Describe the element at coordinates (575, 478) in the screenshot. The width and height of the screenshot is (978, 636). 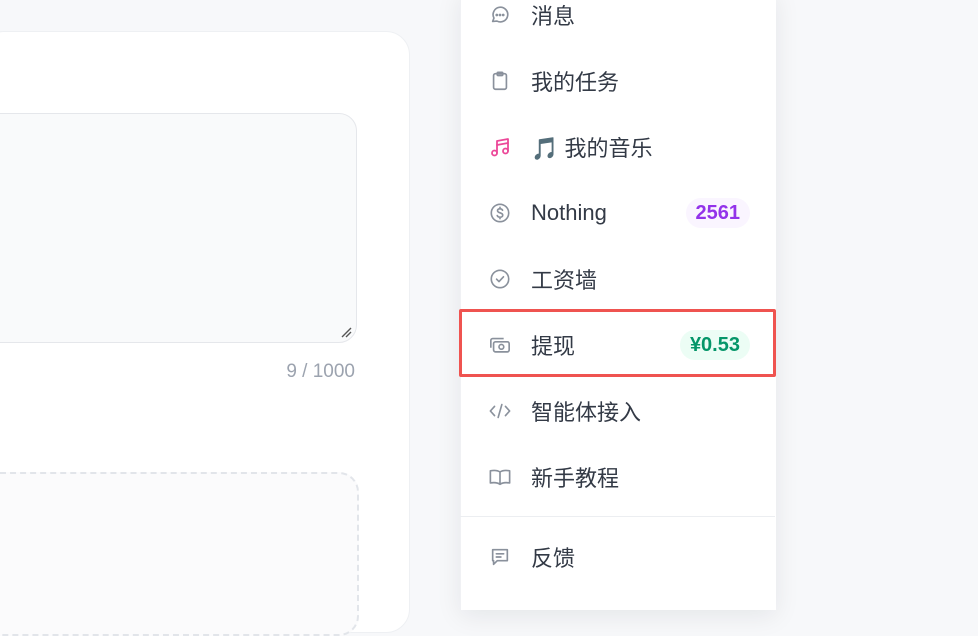
I see `menu-item-label: 新手教程` at that location.